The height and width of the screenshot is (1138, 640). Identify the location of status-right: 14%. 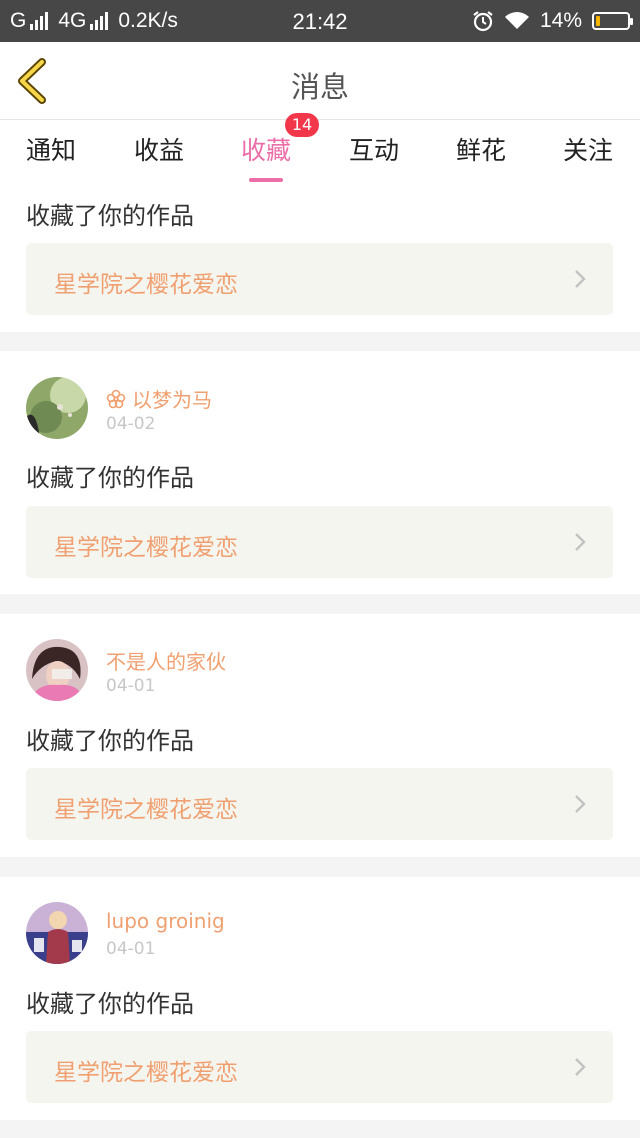
(552, 21).